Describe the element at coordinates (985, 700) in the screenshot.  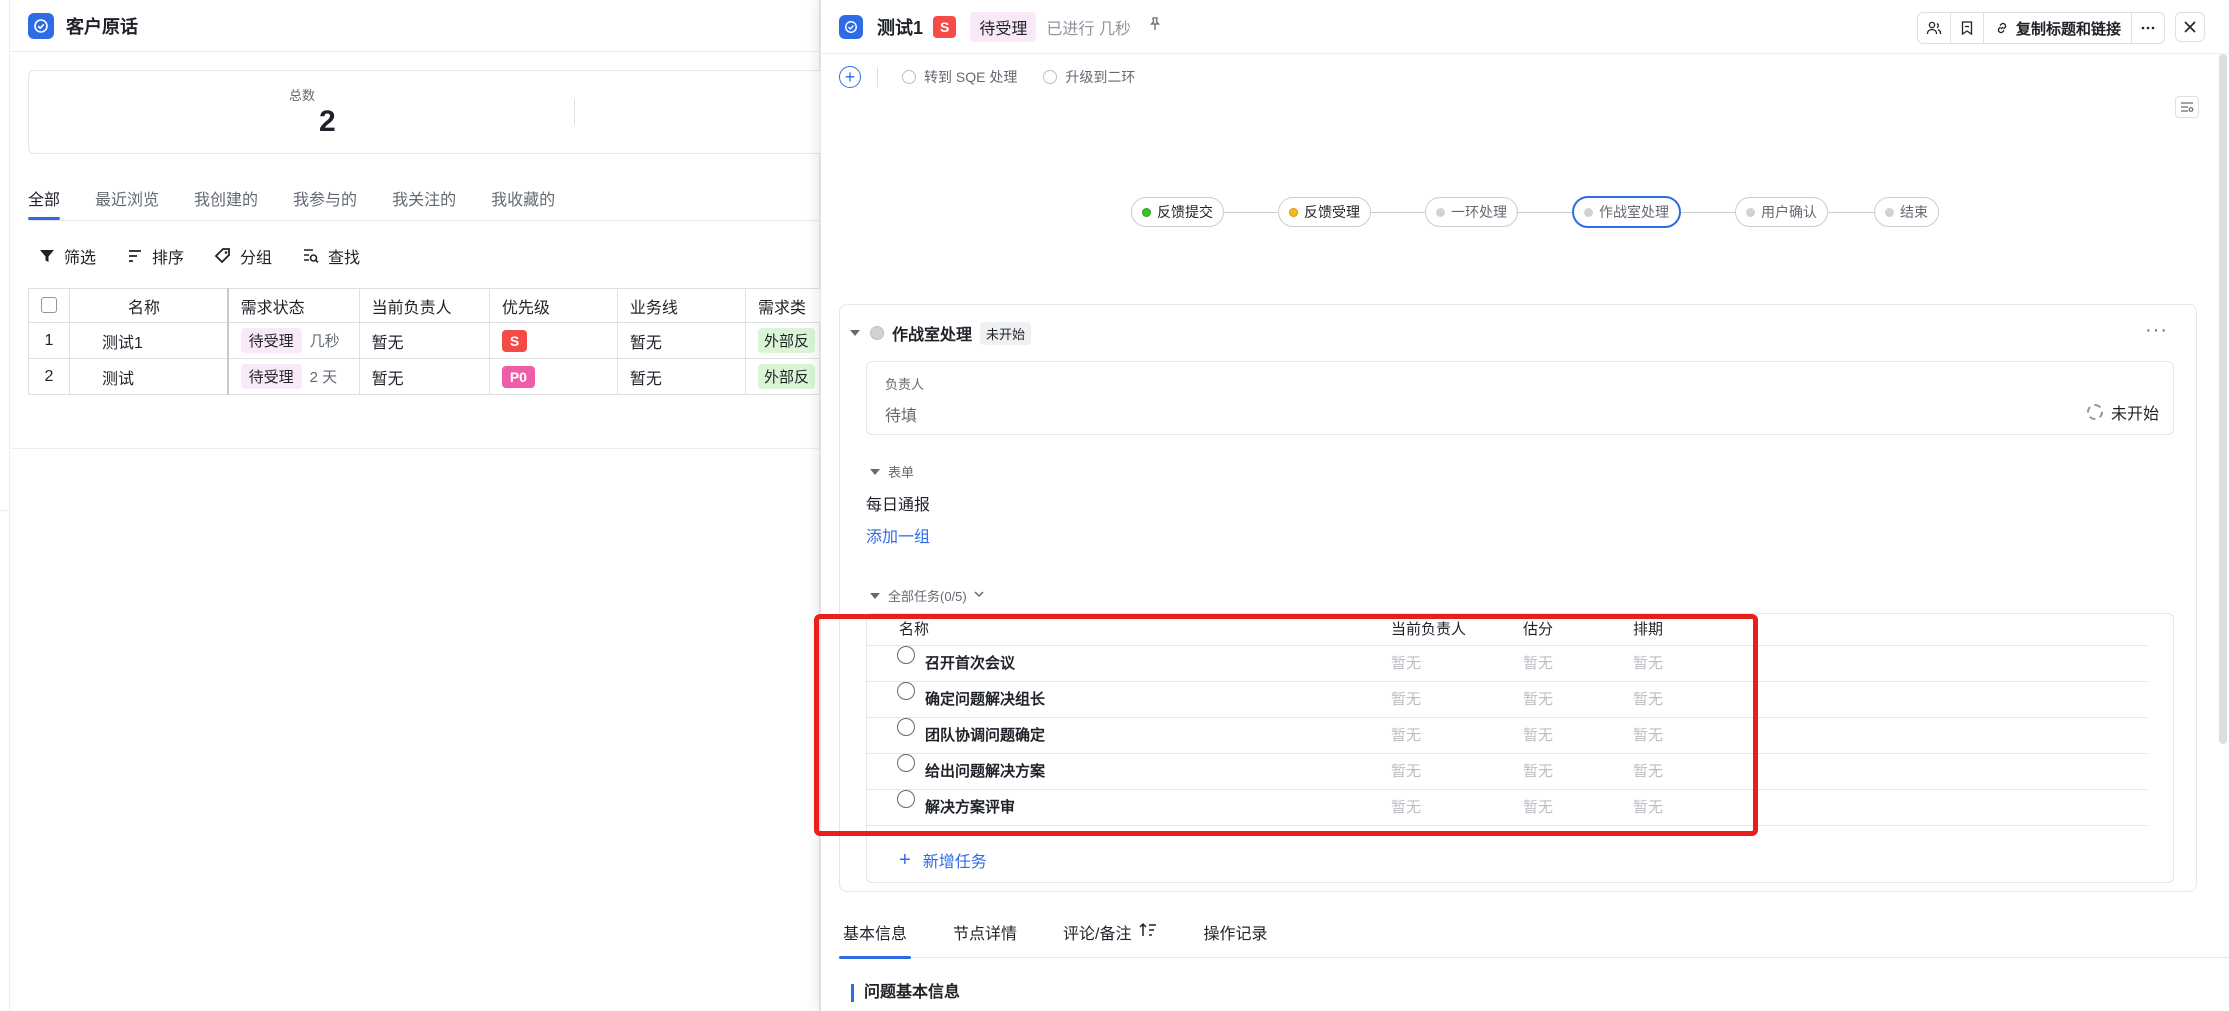
I see `task-name: 确定问题解决组长` at that location.